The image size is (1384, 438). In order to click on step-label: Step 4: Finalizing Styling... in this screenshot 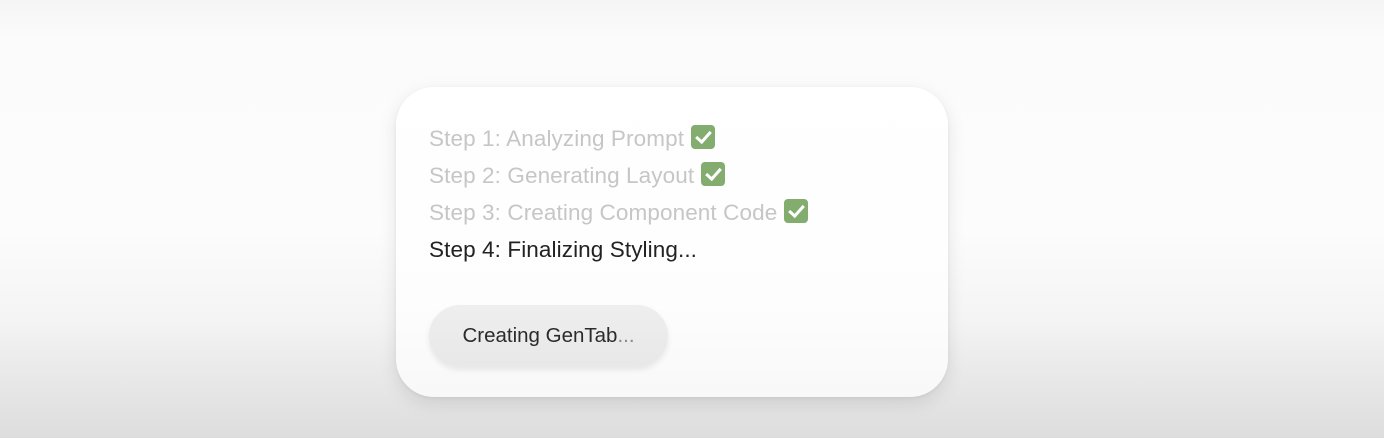, I will do `click(563, 249)`.